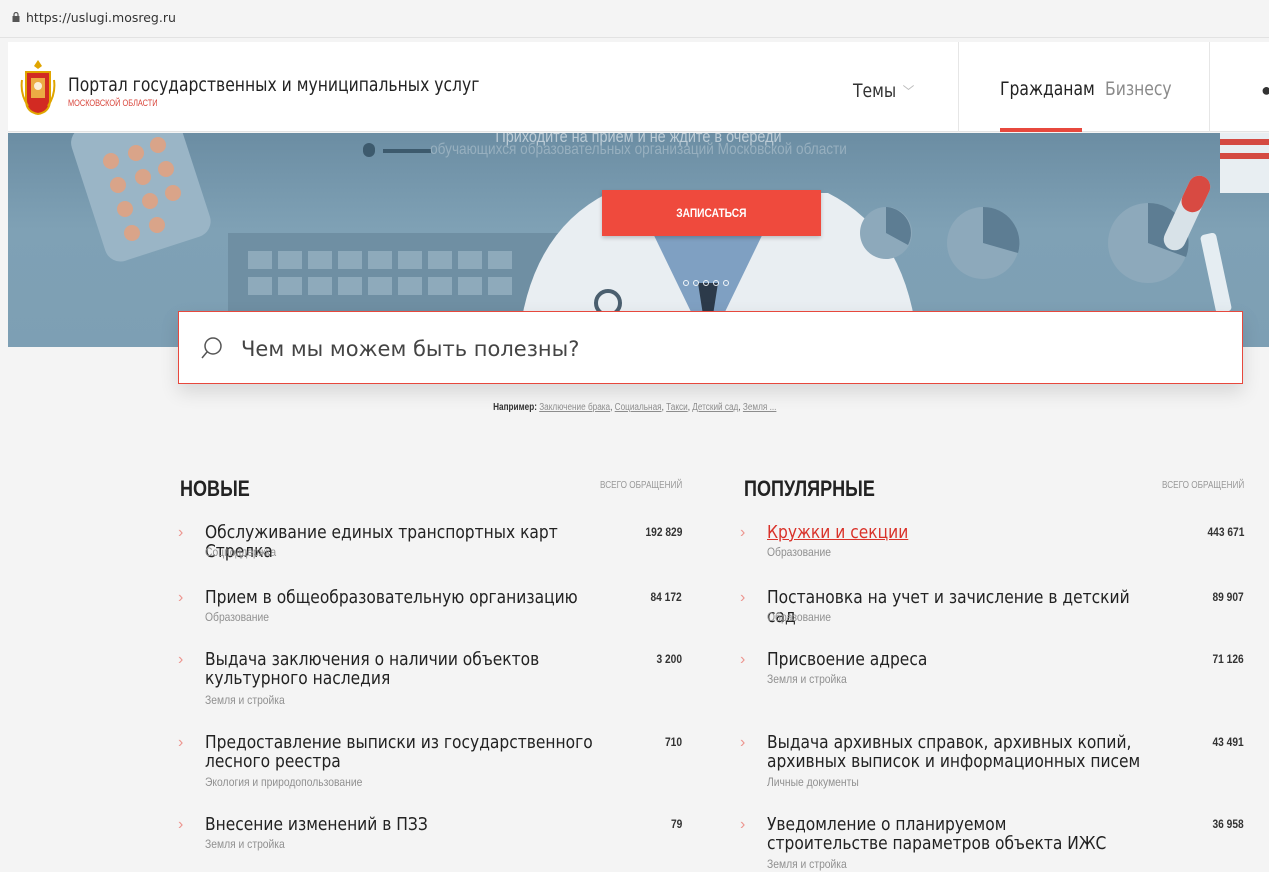 The image size is (1269, 872). I want to click on signup-button-label: ЗАПИСАТЬСЯ, so click(711, 213).